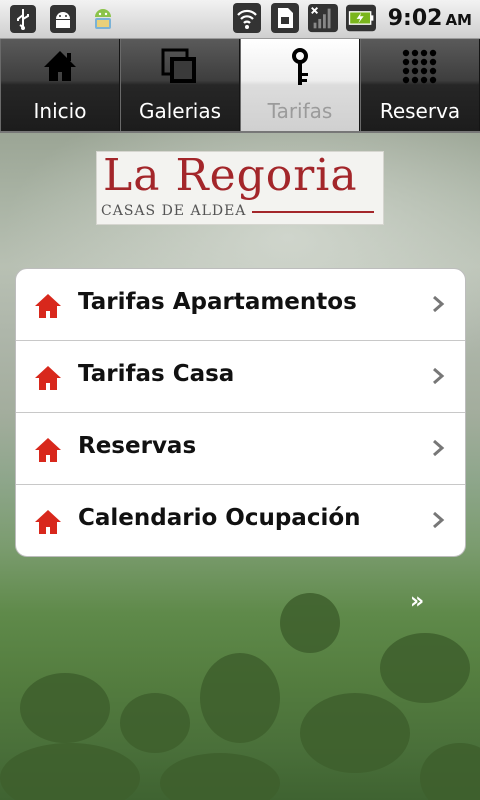 This screenshot has height=800, width=480. Describe the element at coordinates (174, 211) in the screenshot. I see `logo-subtitle: CASAS DE ALDEA` at that location.